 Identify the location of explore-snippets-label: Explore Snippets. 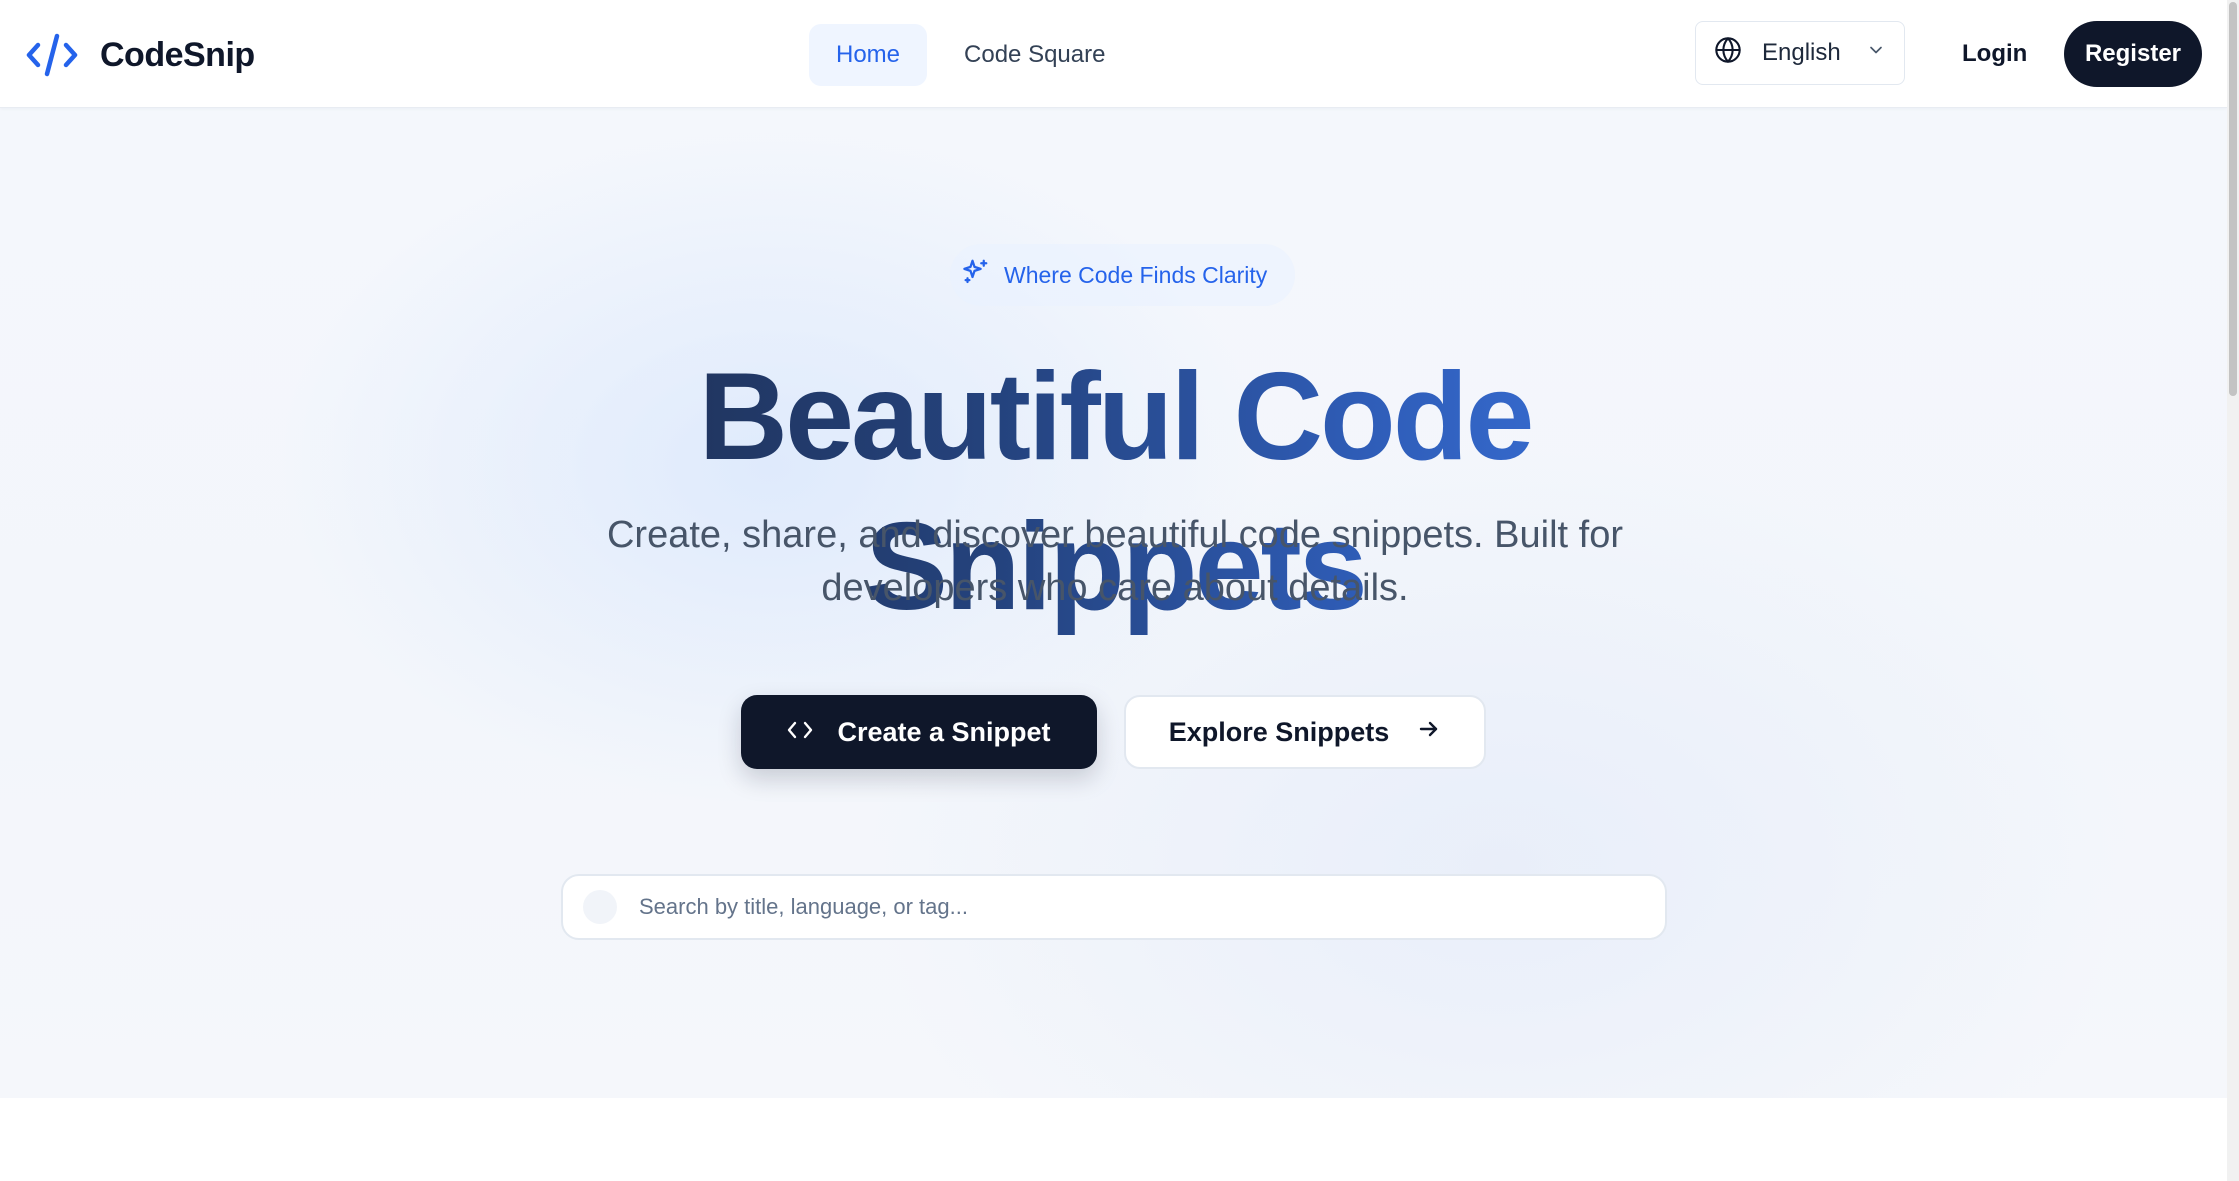
(1279, 731).